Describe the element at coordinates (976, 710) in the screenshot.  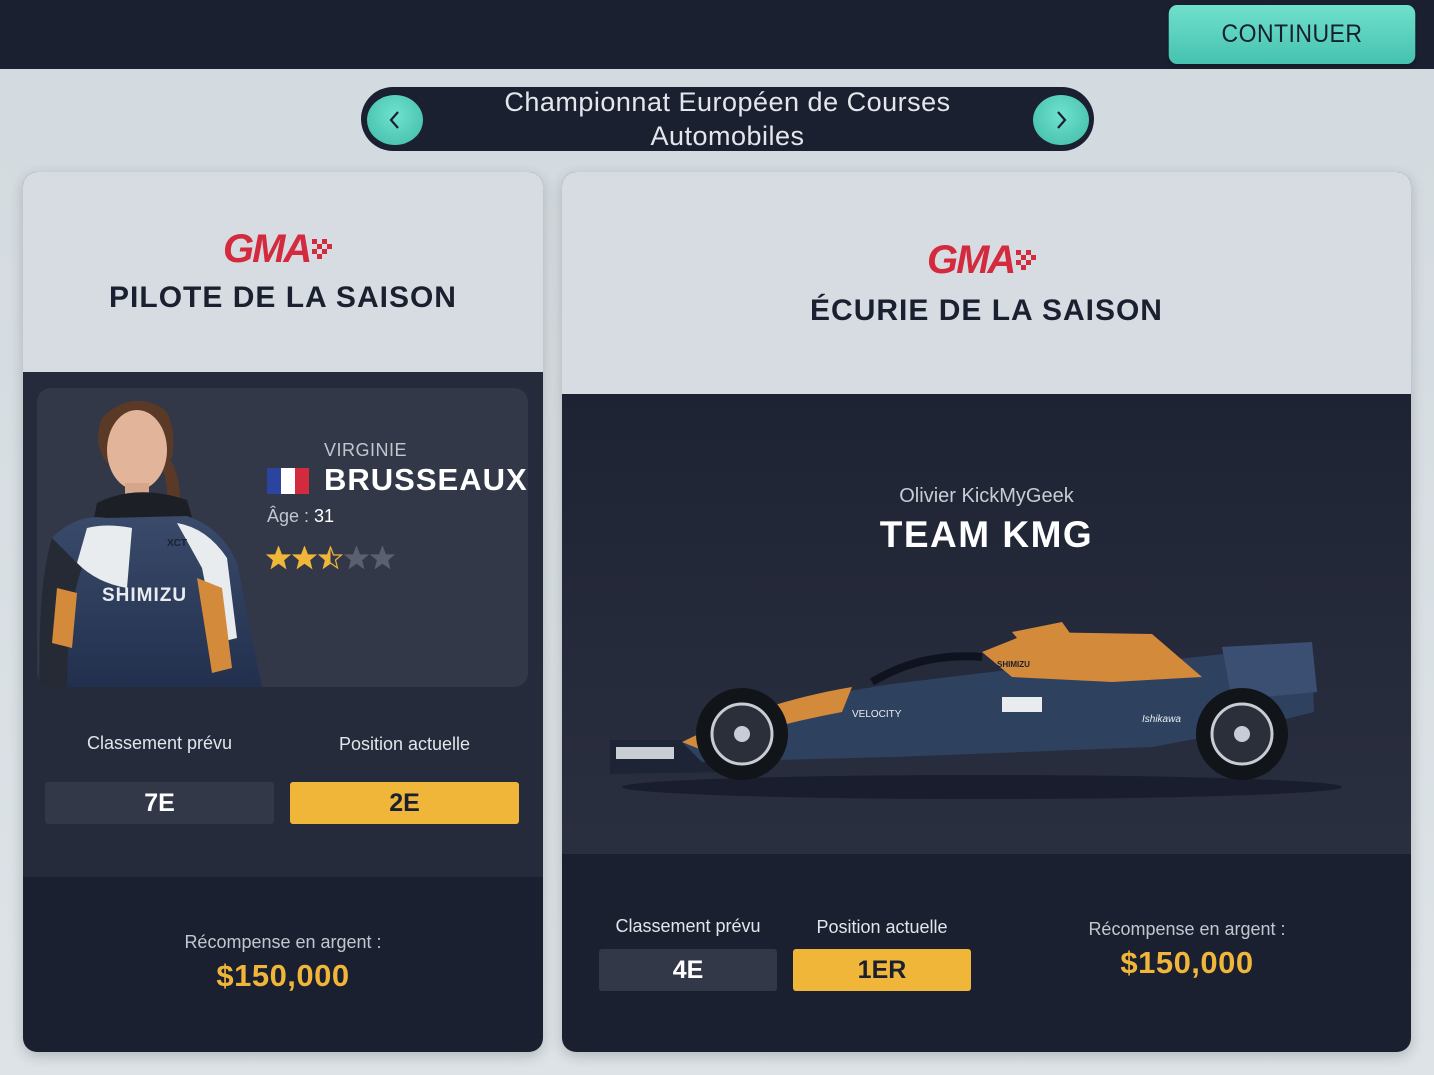
I see `race-car-image: VELOCITY Ishikawa SHIMIZU` at that location.